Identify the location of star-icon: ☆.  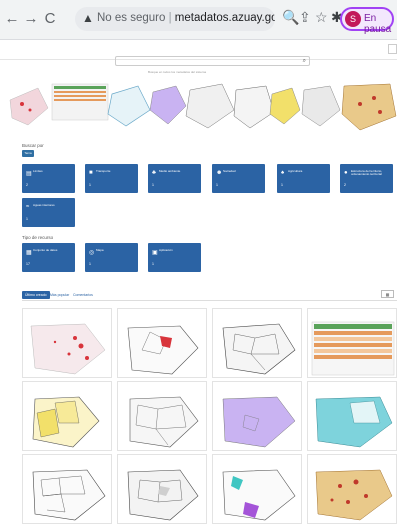
(321, 17).